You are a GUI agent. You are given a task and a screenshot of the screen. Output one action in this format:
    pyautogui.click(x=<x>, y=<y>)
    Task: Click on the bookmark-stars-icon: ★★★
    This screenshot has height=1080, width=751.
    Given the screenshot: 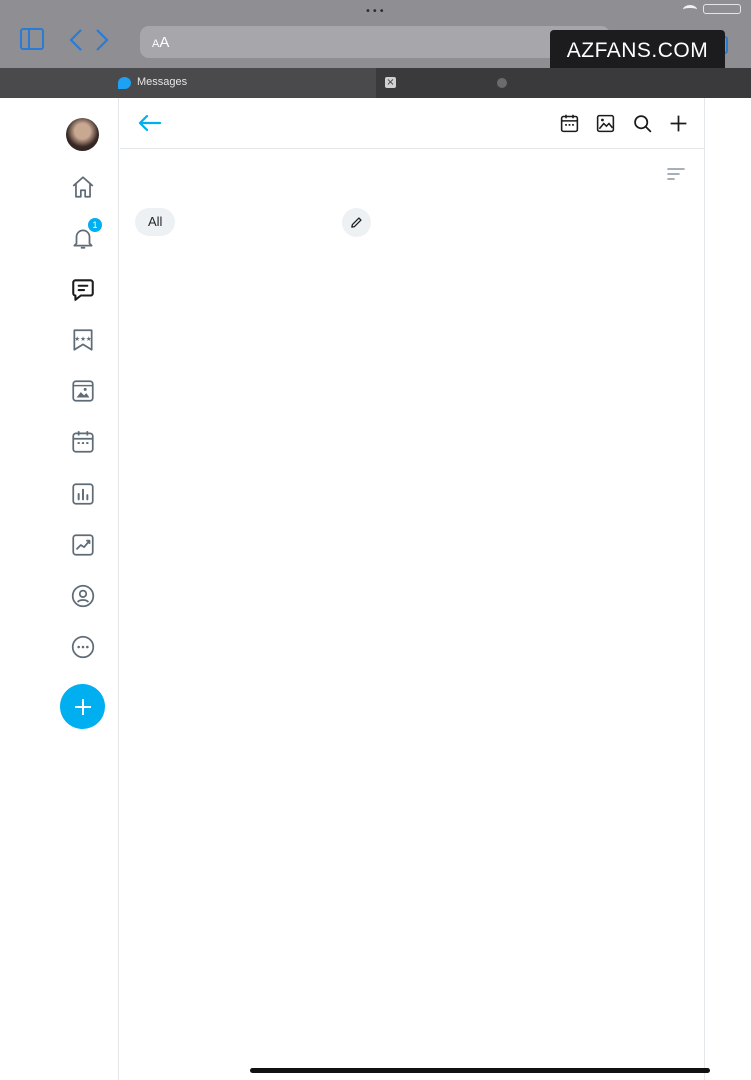 What is the action you would take?
    pyautogui.click(x=82, y=339)
    